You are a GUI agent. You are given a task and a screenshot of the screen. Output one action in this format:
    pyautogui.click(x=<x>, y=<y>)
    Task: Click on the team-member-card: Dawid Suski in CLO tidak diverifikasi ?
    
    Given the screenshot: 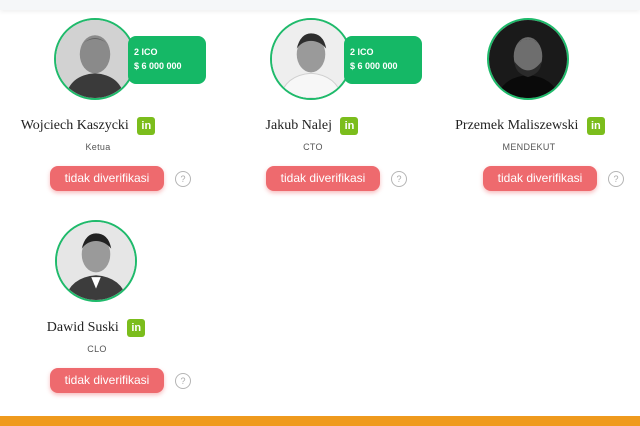 What is the action you would take?
    pyautogui.click(x=100, y=315)
    